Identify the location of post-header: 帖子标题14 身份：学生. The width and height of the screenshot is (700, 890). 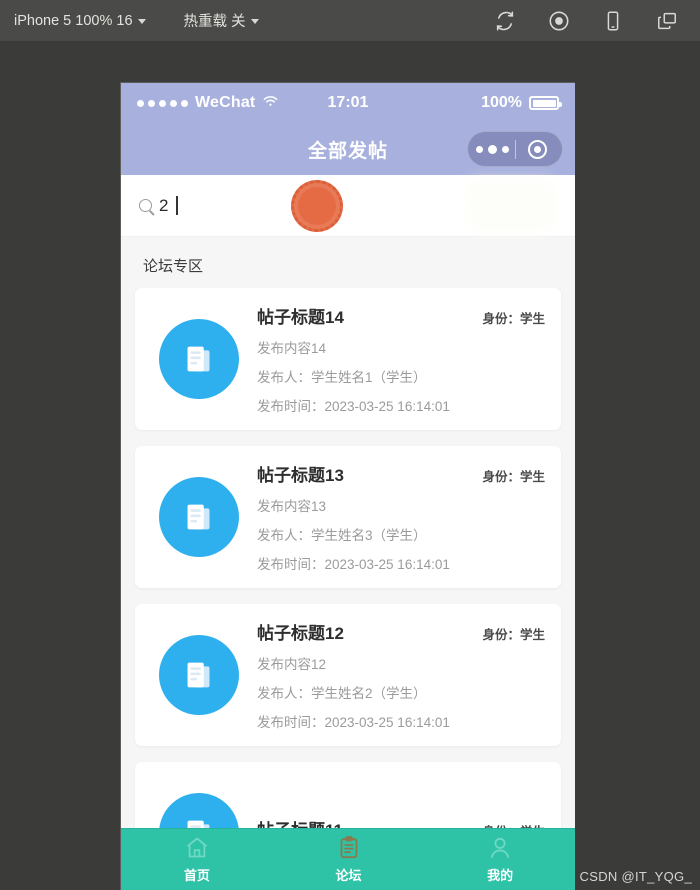
(401, 315).